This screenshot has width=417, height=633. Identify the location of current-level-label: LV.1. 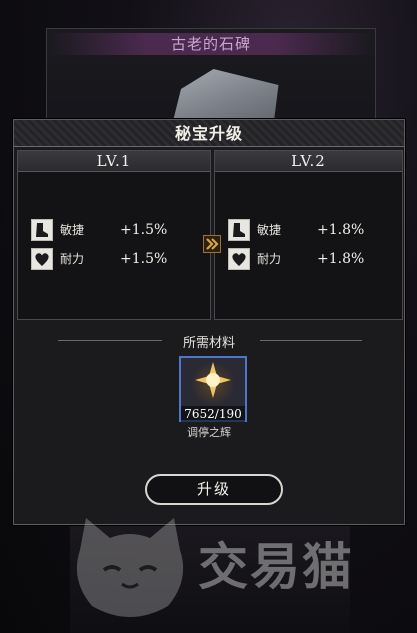
(114, 161).